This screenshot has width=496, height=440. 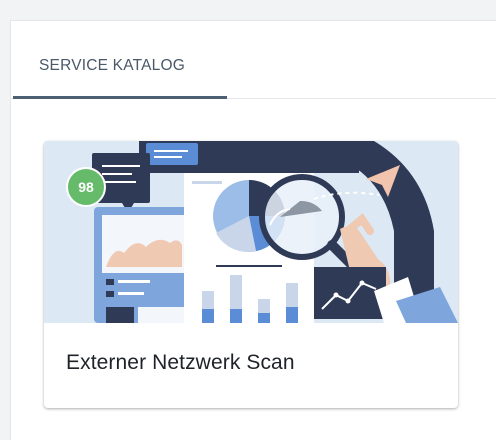 I want to click on score-badge: 98, so click(x=86, y=187).